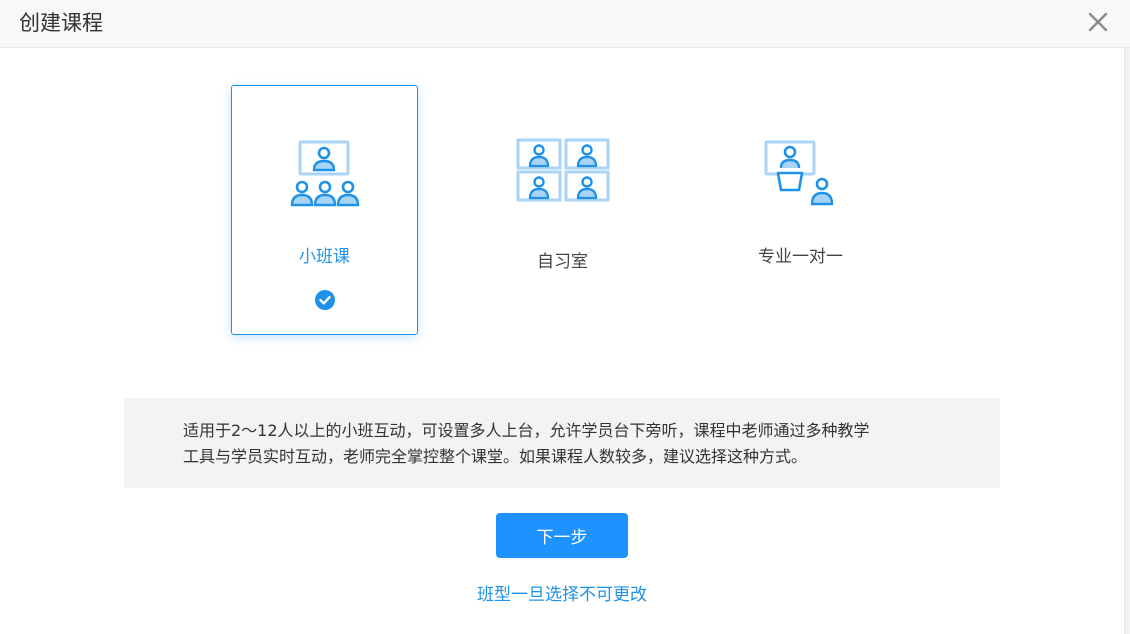 This screenshot has height=634, width=1130. What do you see at coordinates (562, 210) in the screenshot?
I see `option-study-room: 自习室` at bounding box center [562, 210].